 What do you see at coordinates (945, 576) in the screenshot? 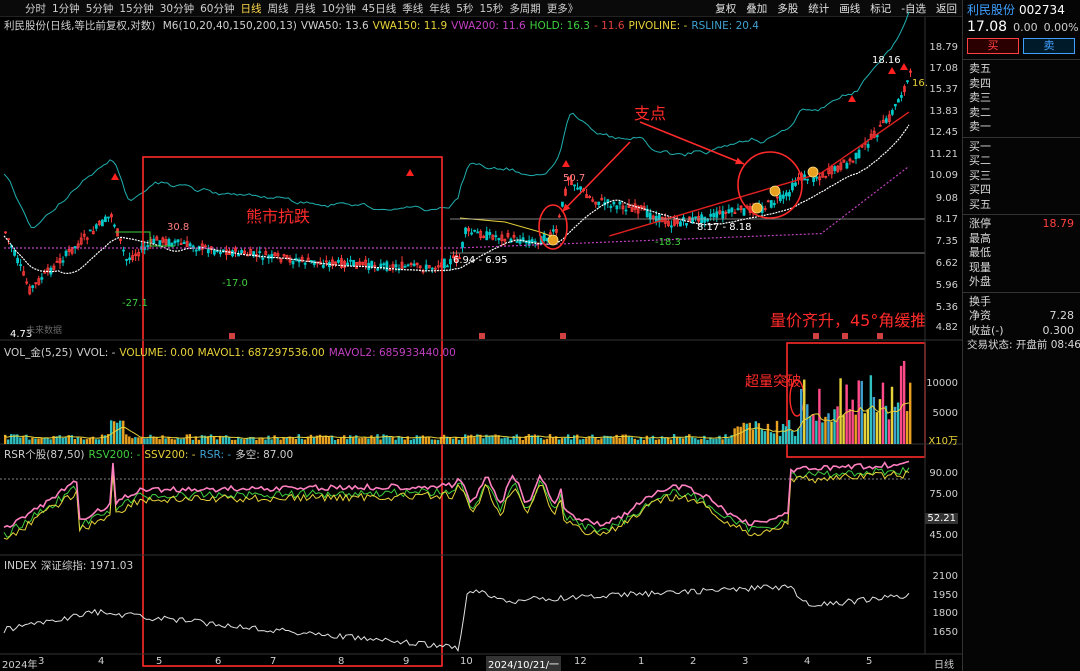
I see `index-tick: 2100` at bounding box center [945, 576].